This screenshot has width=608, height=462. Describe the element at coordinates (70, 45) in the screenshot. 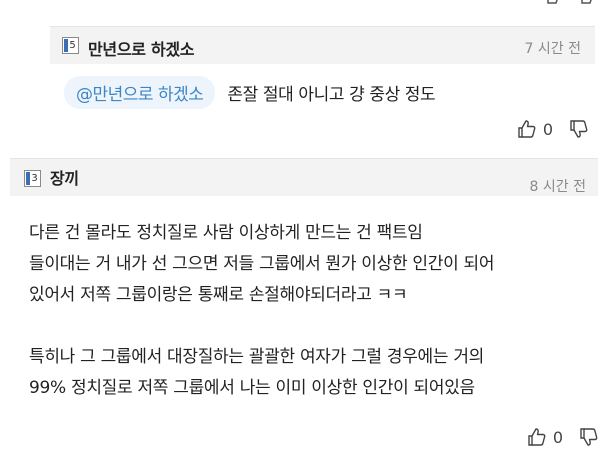

I see `user-level-badge: 5` at that location.